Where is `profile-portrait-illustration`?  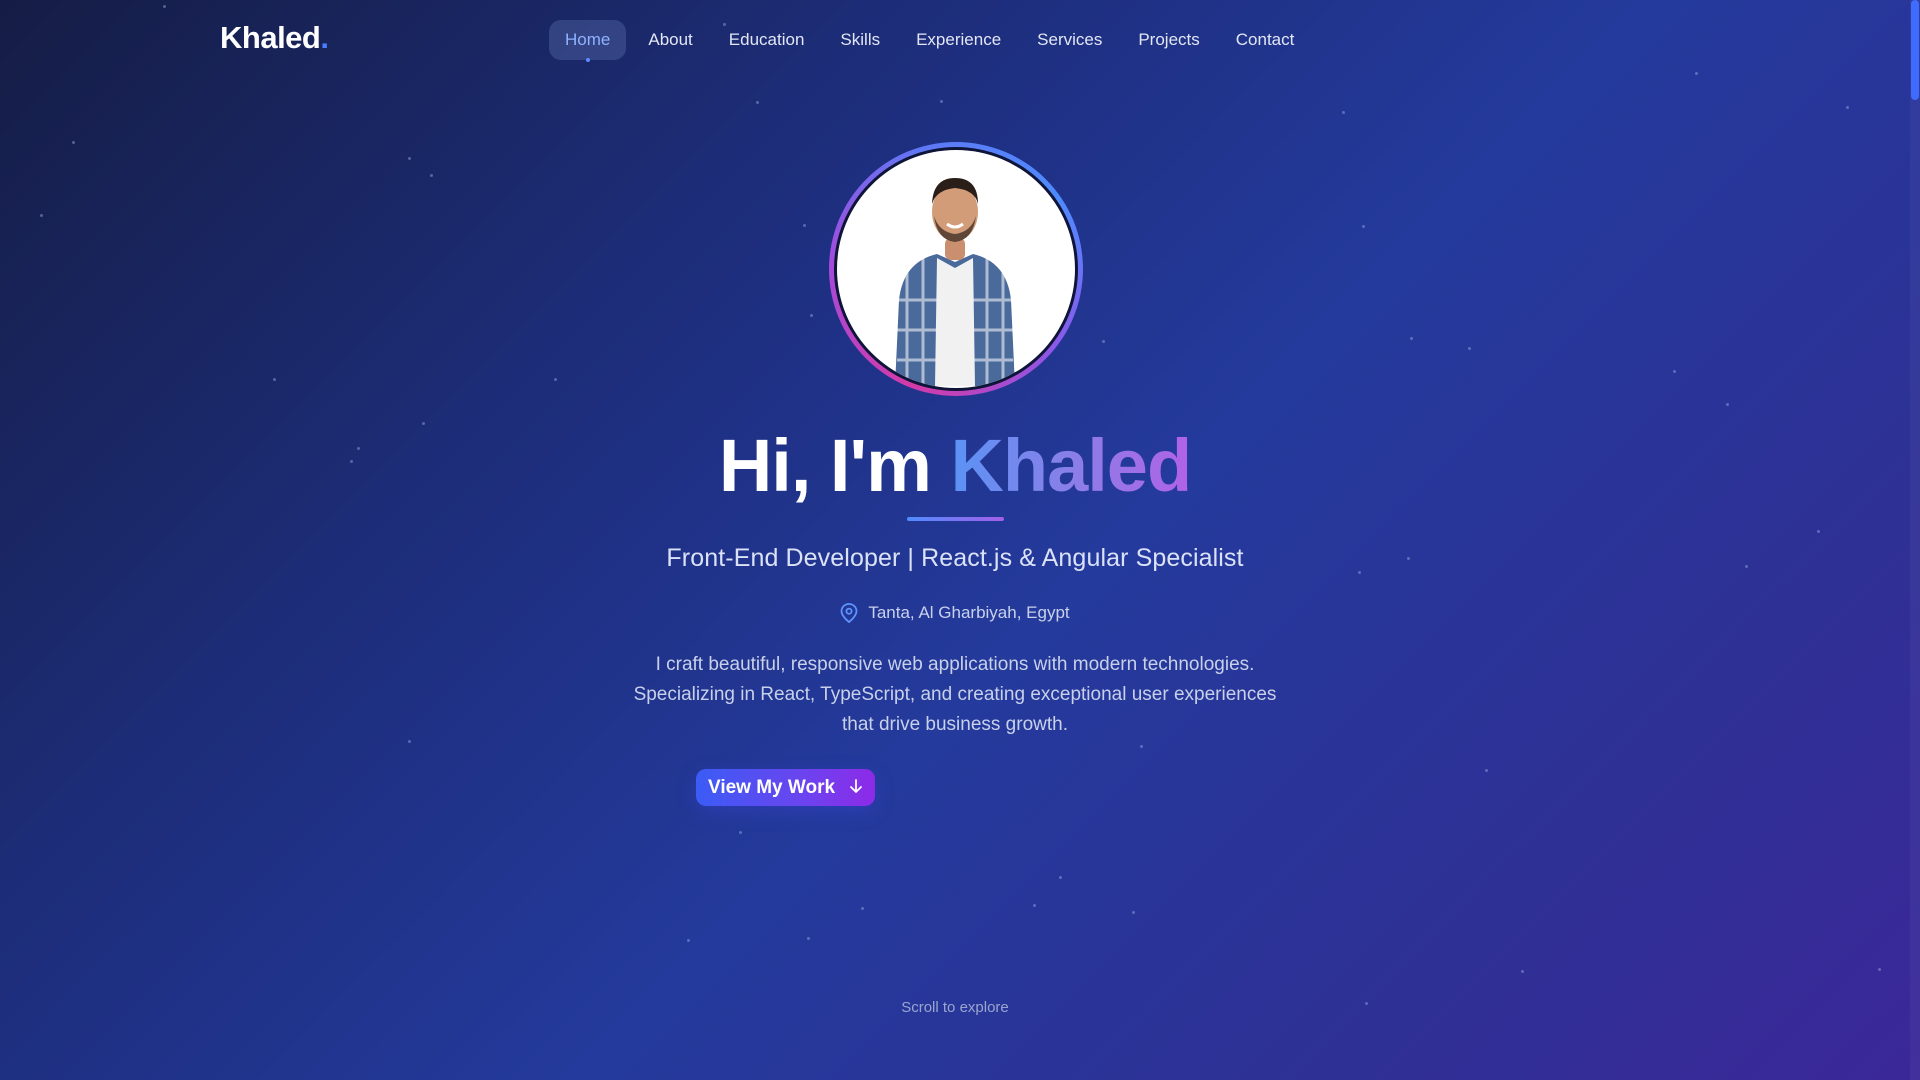 profile-portrait-illustration is located at coordinates (955, 282).